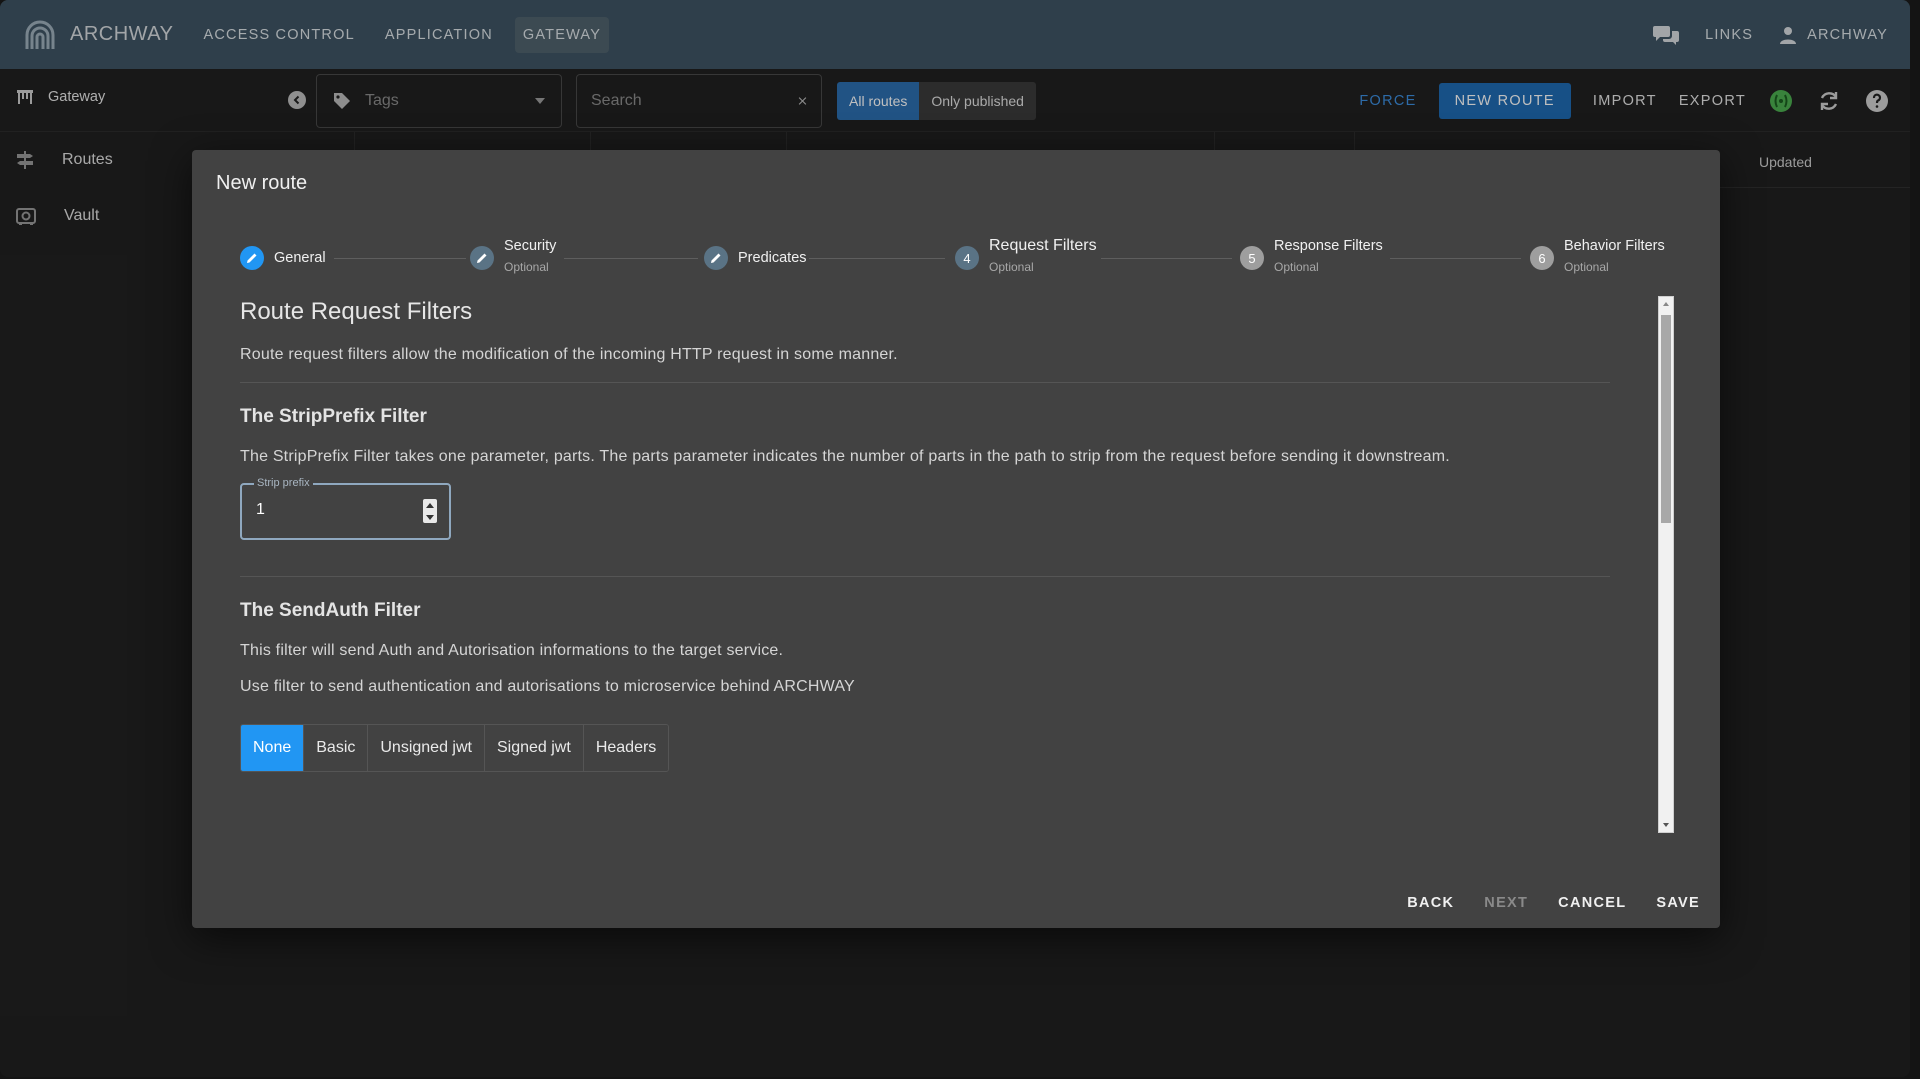  What do you see at coordinates (1252, 258) in the screenshot?
I see `step-number: 5` at bounding box center [1252, 258].